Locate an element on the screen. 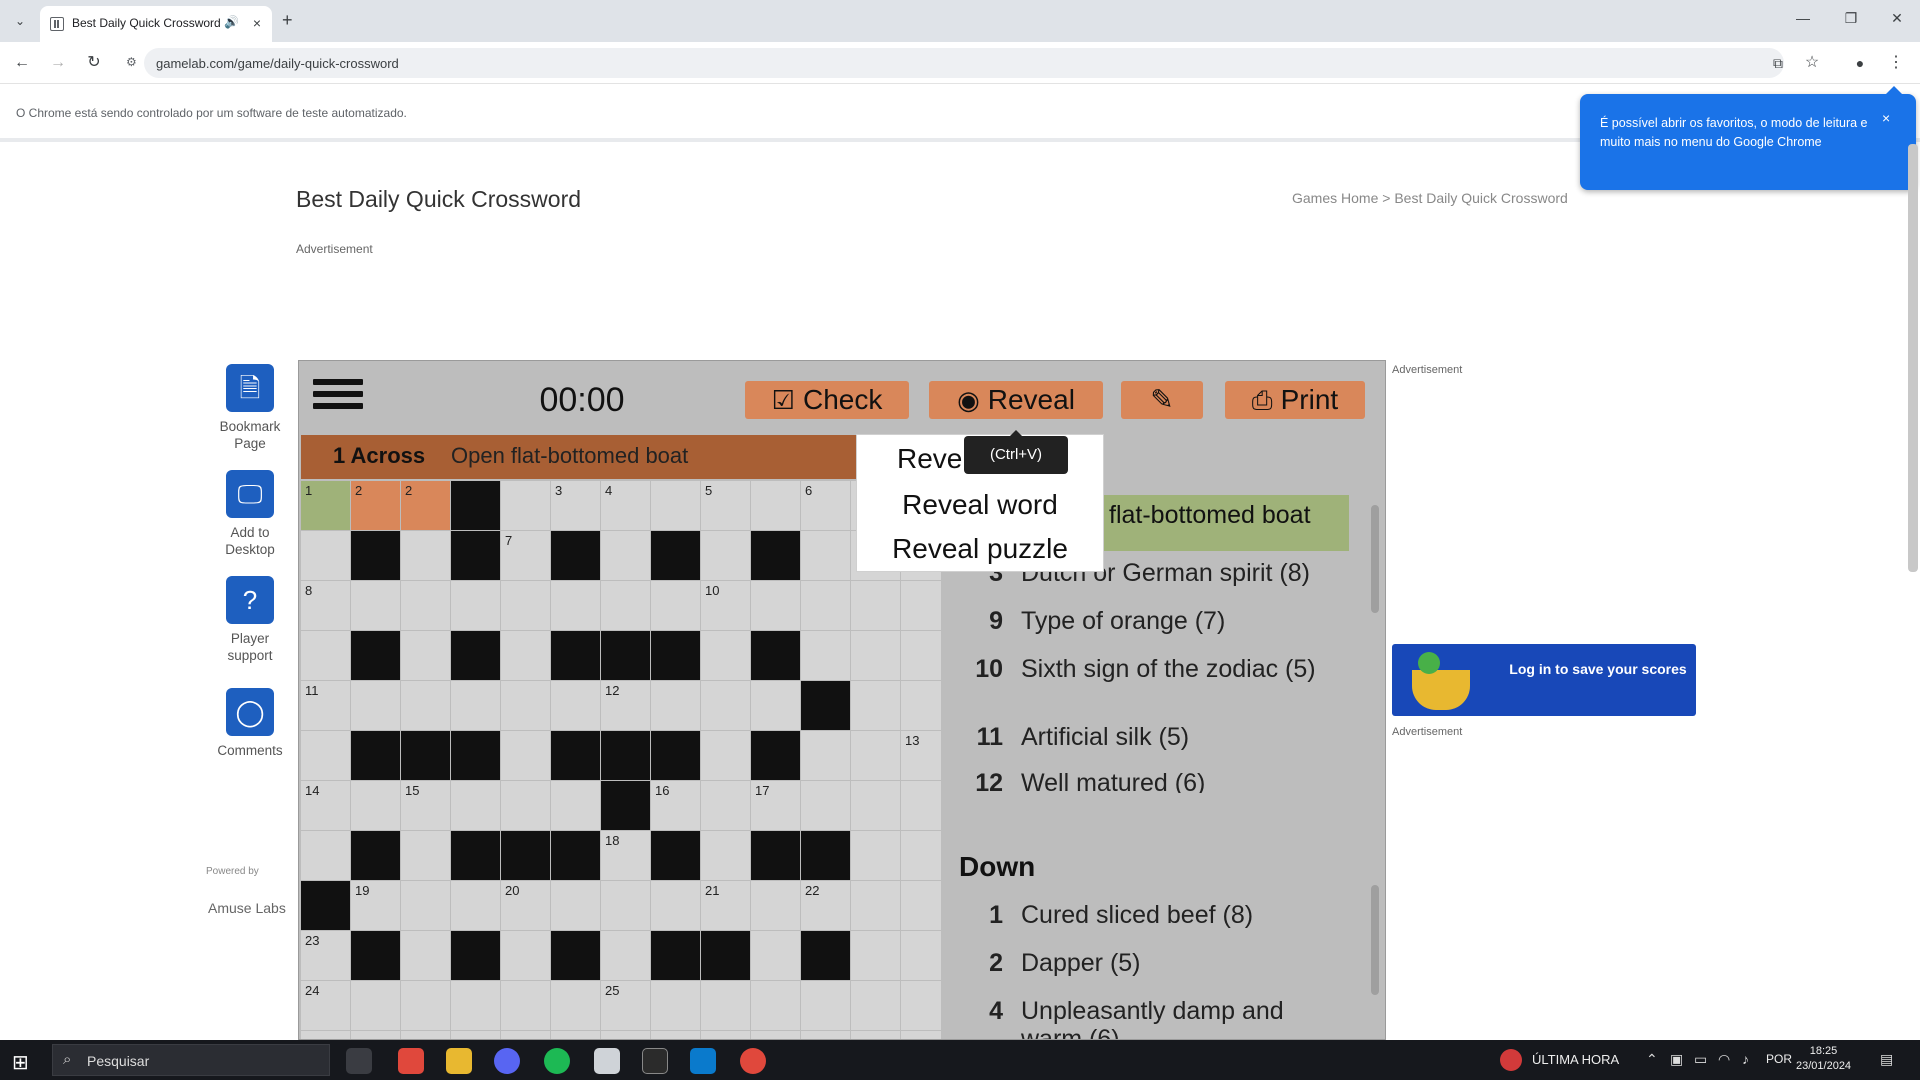 This screenshot has width=1920, height=1080. breadcrumb: Games Home > Best Daily Quick Crossword is located at coordinates (1430, 198).